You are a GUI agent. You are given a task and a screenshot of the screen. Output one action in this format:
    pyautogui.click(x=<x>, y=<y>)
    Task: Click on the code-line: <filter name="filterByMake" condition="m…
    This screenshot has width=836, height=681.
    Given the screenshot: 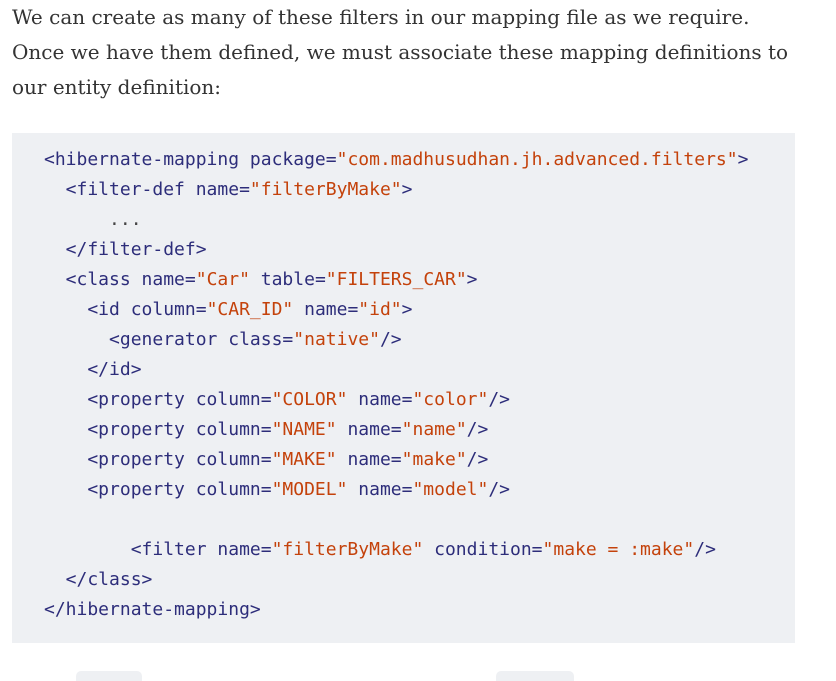 What is the action you would take?
    pyautogui.click(x=419, y=550)
    